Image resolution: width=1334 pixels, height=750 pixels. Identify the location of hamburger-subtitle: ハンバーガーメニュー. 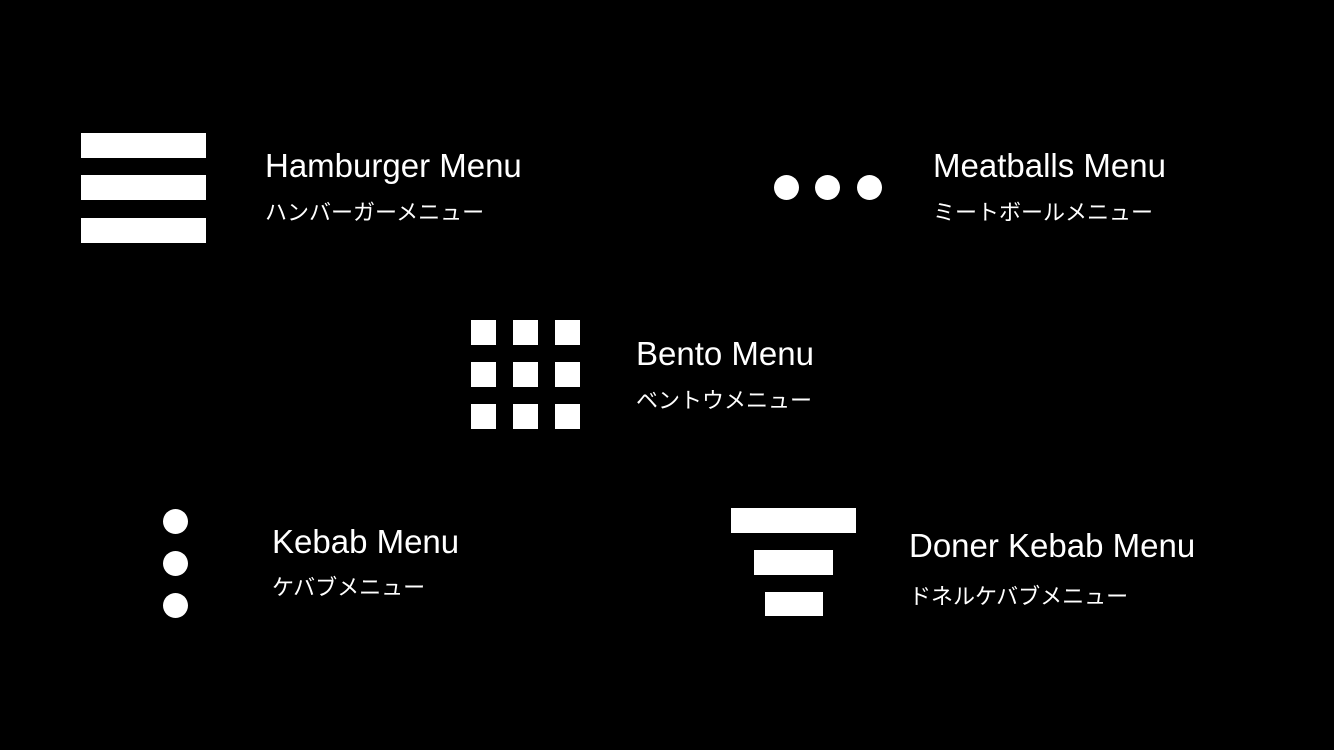
(375, 212).